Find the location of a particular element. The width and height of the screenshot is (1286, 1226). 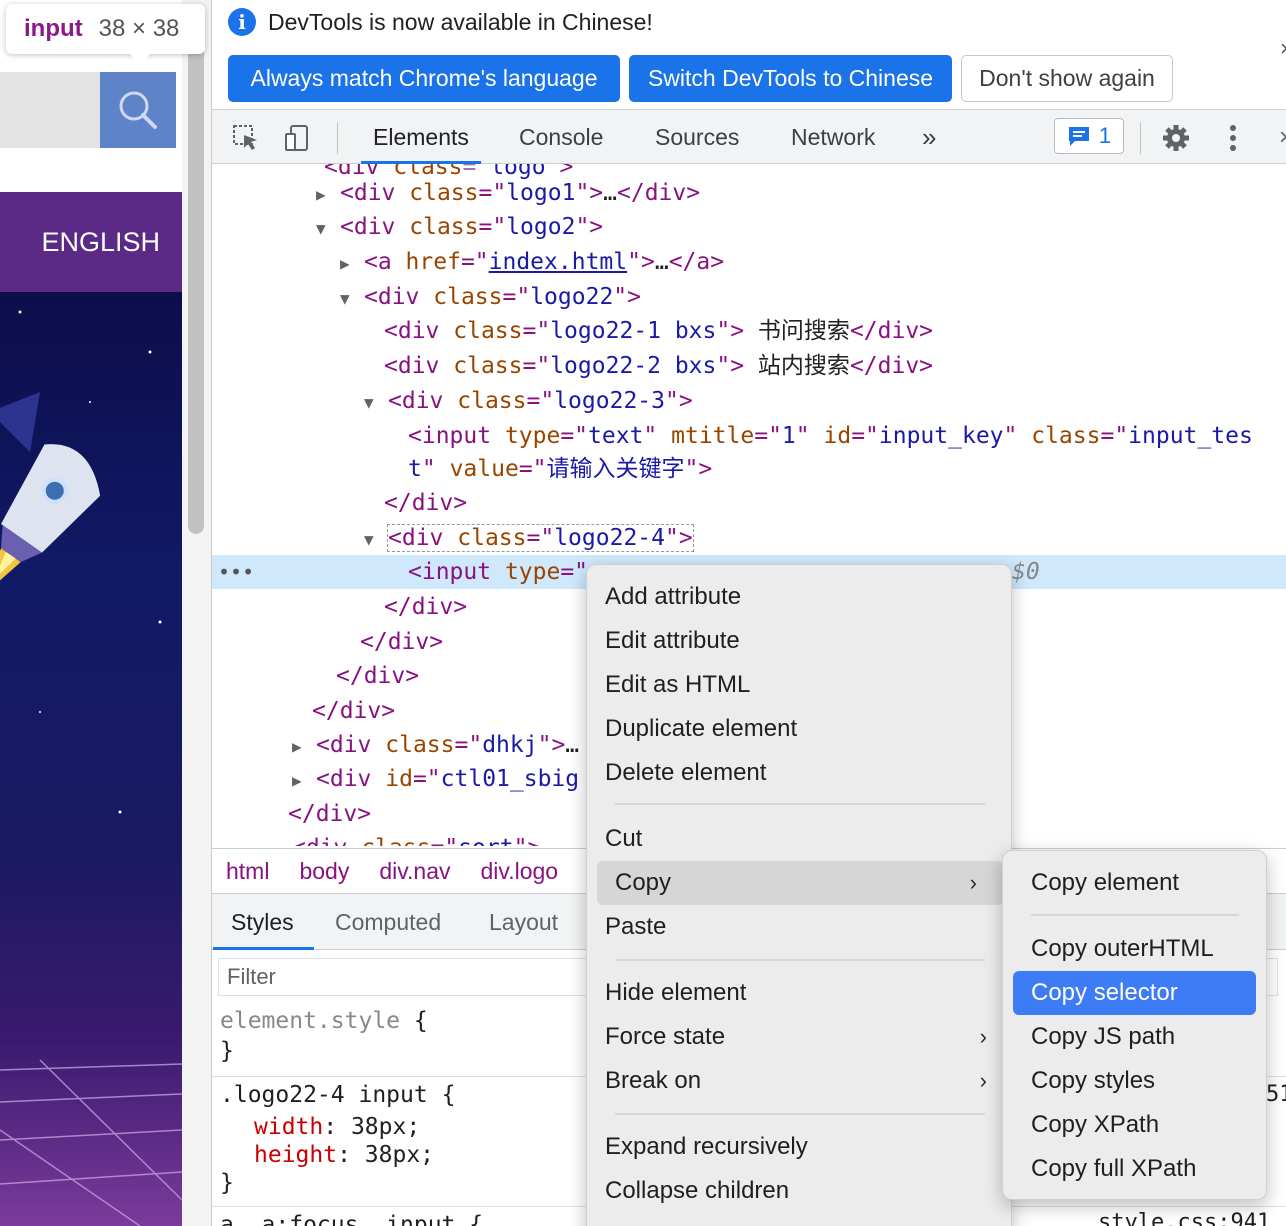

dom-node-logo2: ▼ <div class="logo2"> is located at coordinates (749, 227).